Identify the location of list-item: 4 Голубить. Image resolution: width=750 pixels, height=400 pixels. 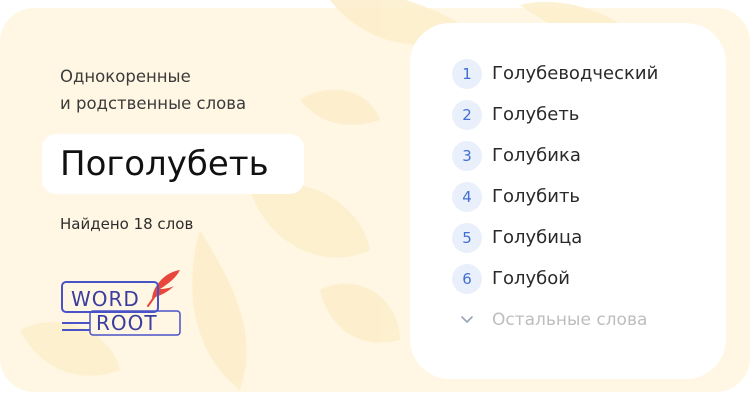
(516, 197).